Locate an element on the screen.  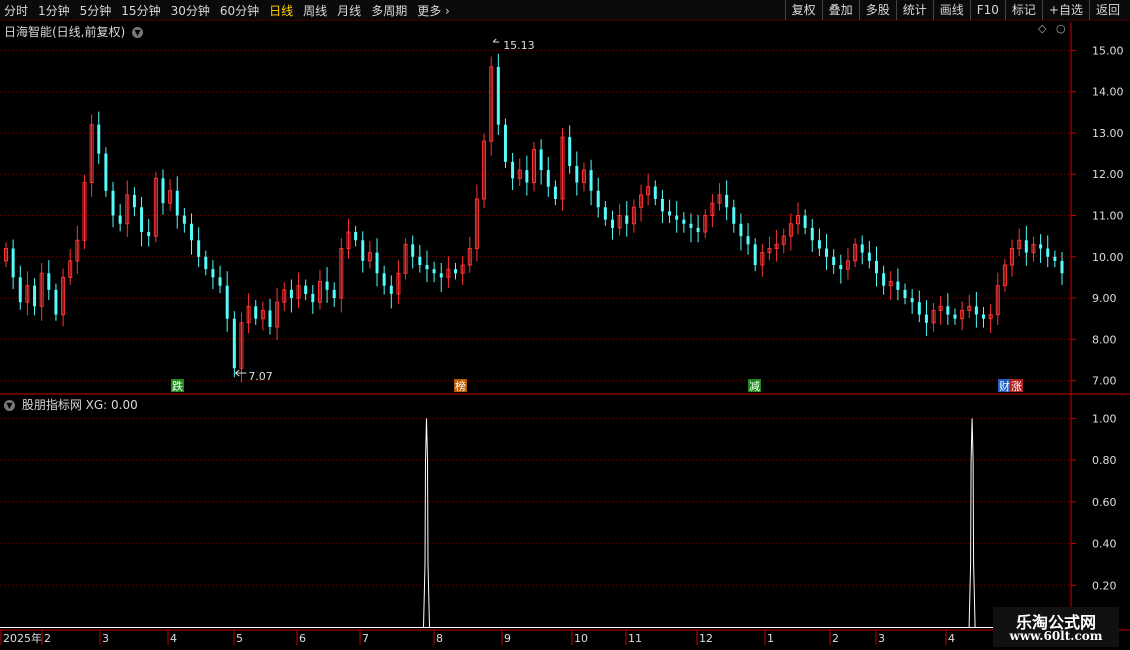
low-arrow is located at coordinates (241, 373).